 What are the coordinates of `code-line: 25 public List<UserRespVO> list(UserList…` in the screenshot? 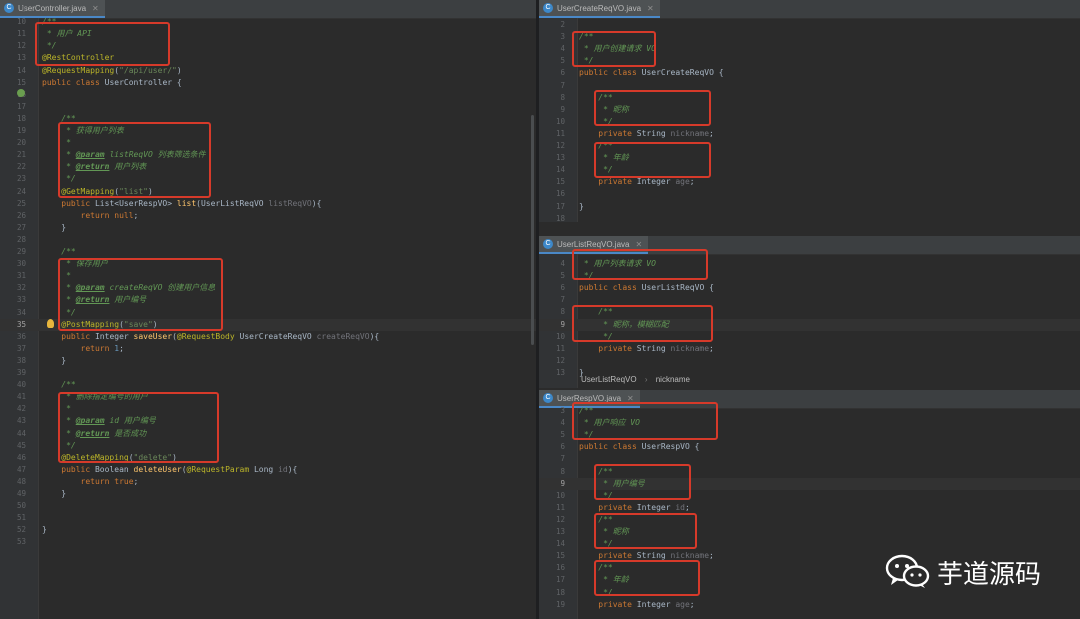 It's located at (268, 204).